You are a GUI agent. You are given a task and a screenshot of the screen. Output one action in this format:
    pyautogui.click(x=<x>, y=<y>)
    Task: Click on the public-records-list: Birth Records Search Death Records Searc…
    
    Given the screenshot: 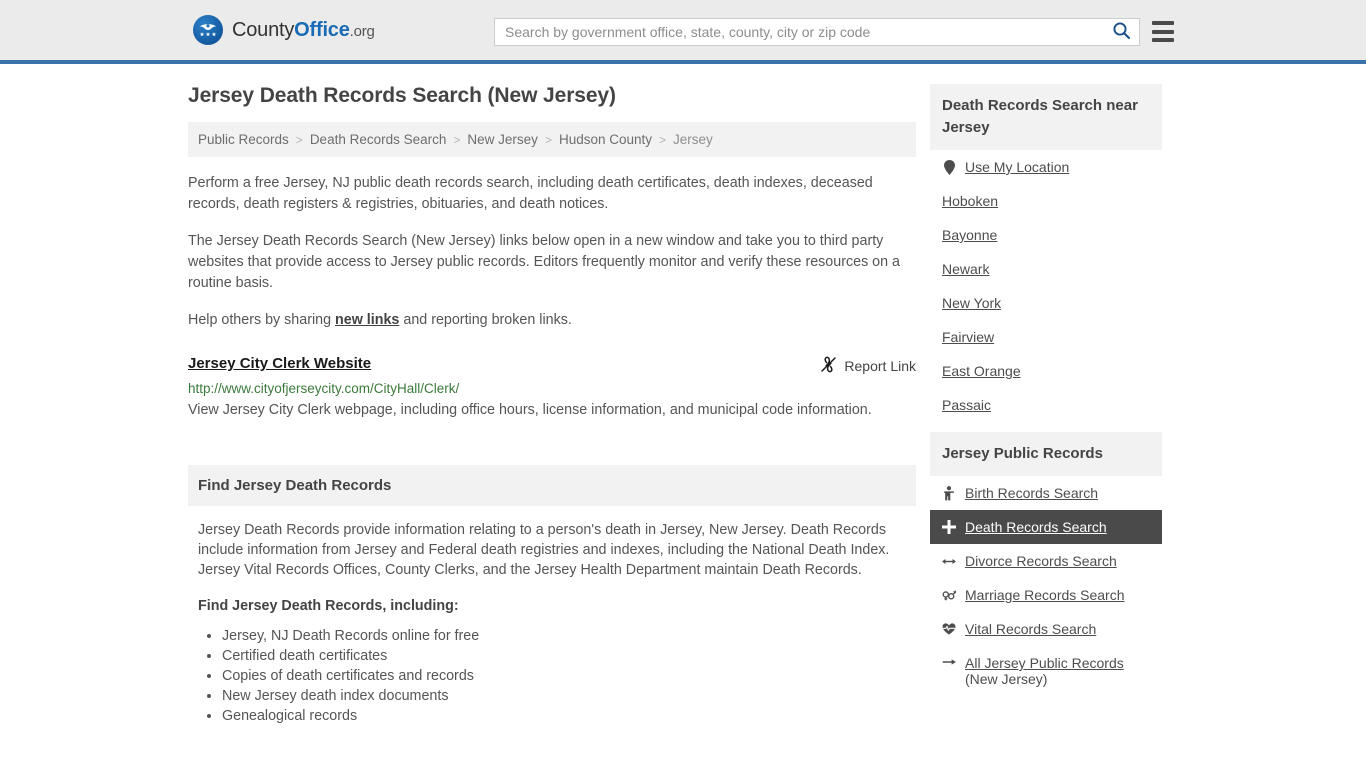 What is the action you would take?
    pyautogui.click(x=1046, y=586)
    